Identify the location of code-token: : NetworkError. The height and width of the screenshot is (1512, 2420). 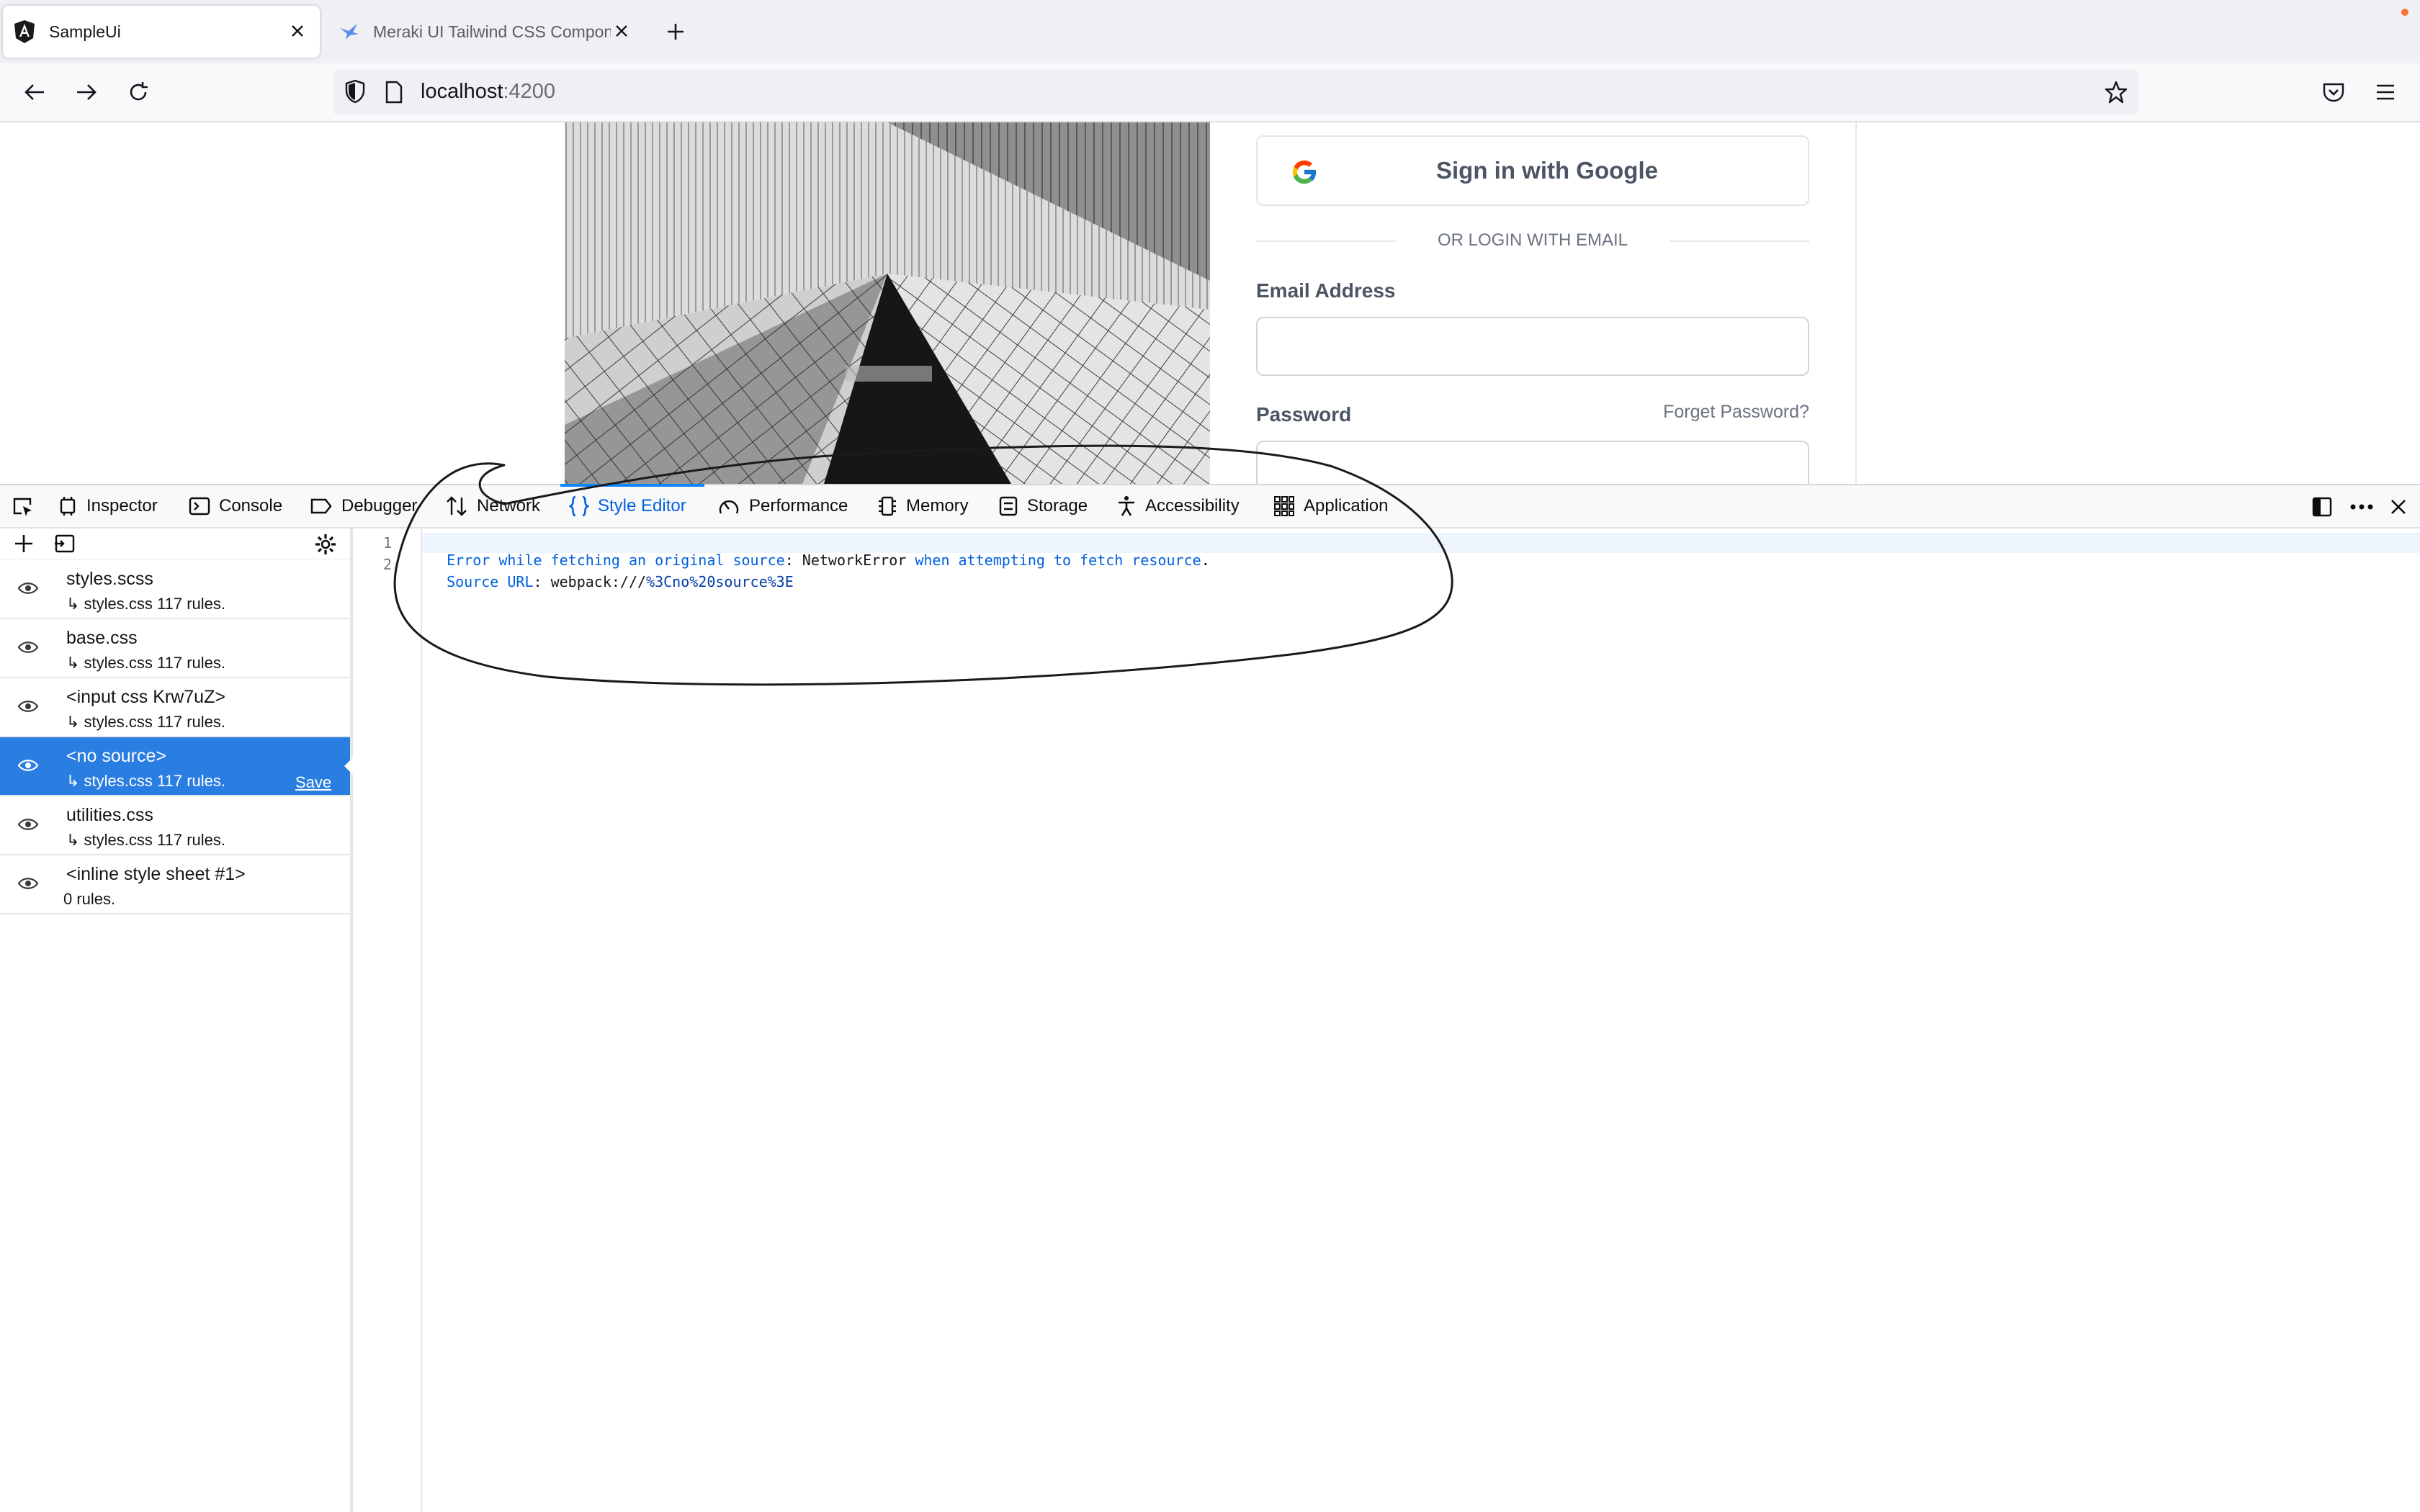
(850, 560).